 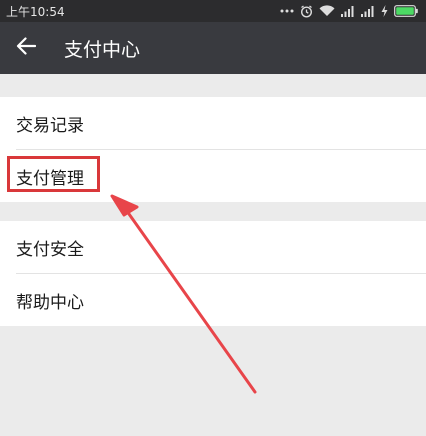 I want to click on charging-icon, so click(x=384, y=11).